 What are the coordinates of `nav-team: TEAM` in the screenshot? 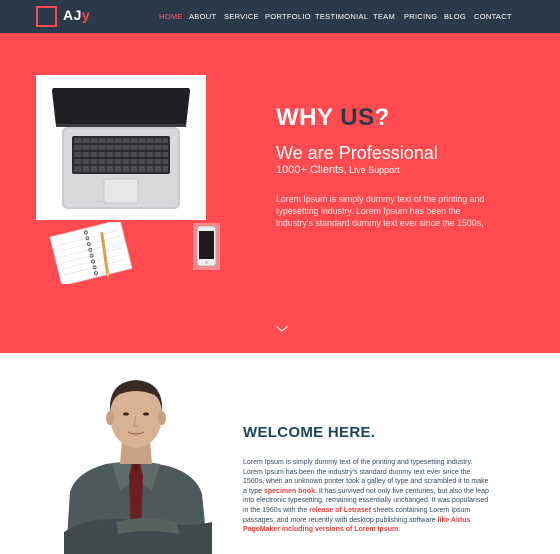 It's located at (384, 16).